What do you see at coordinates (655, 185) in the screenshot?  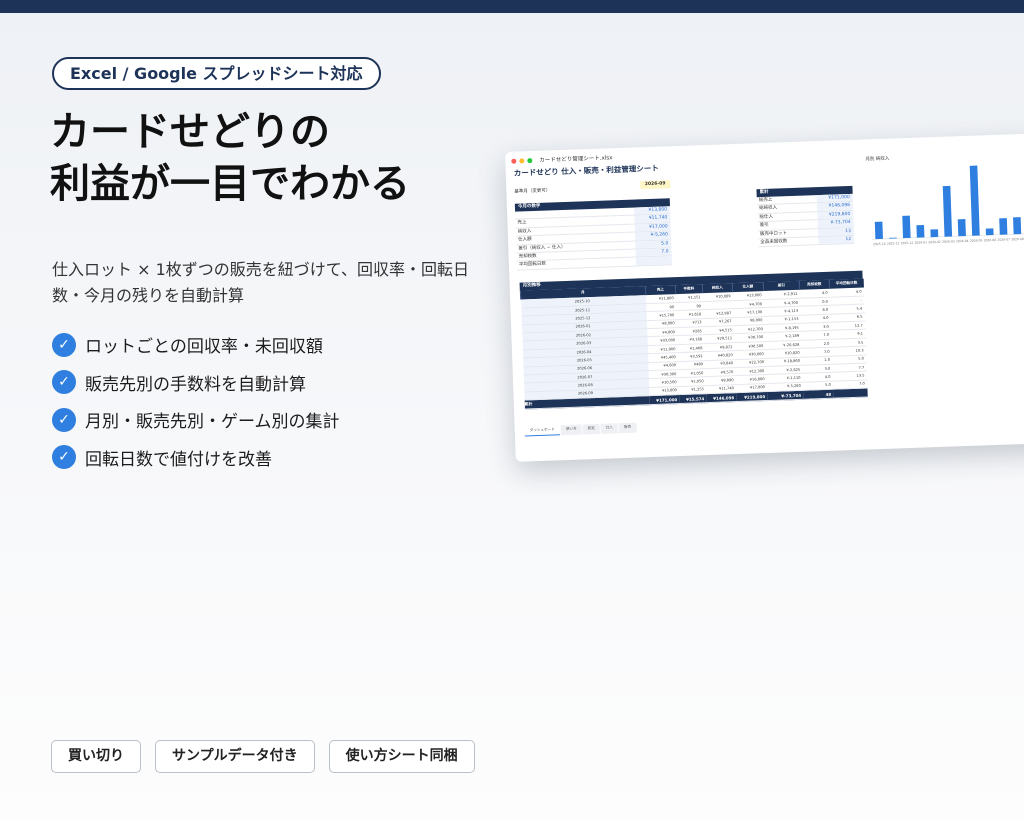 I see `base-month-value: 2026-09` at bounding box center [655, 185].